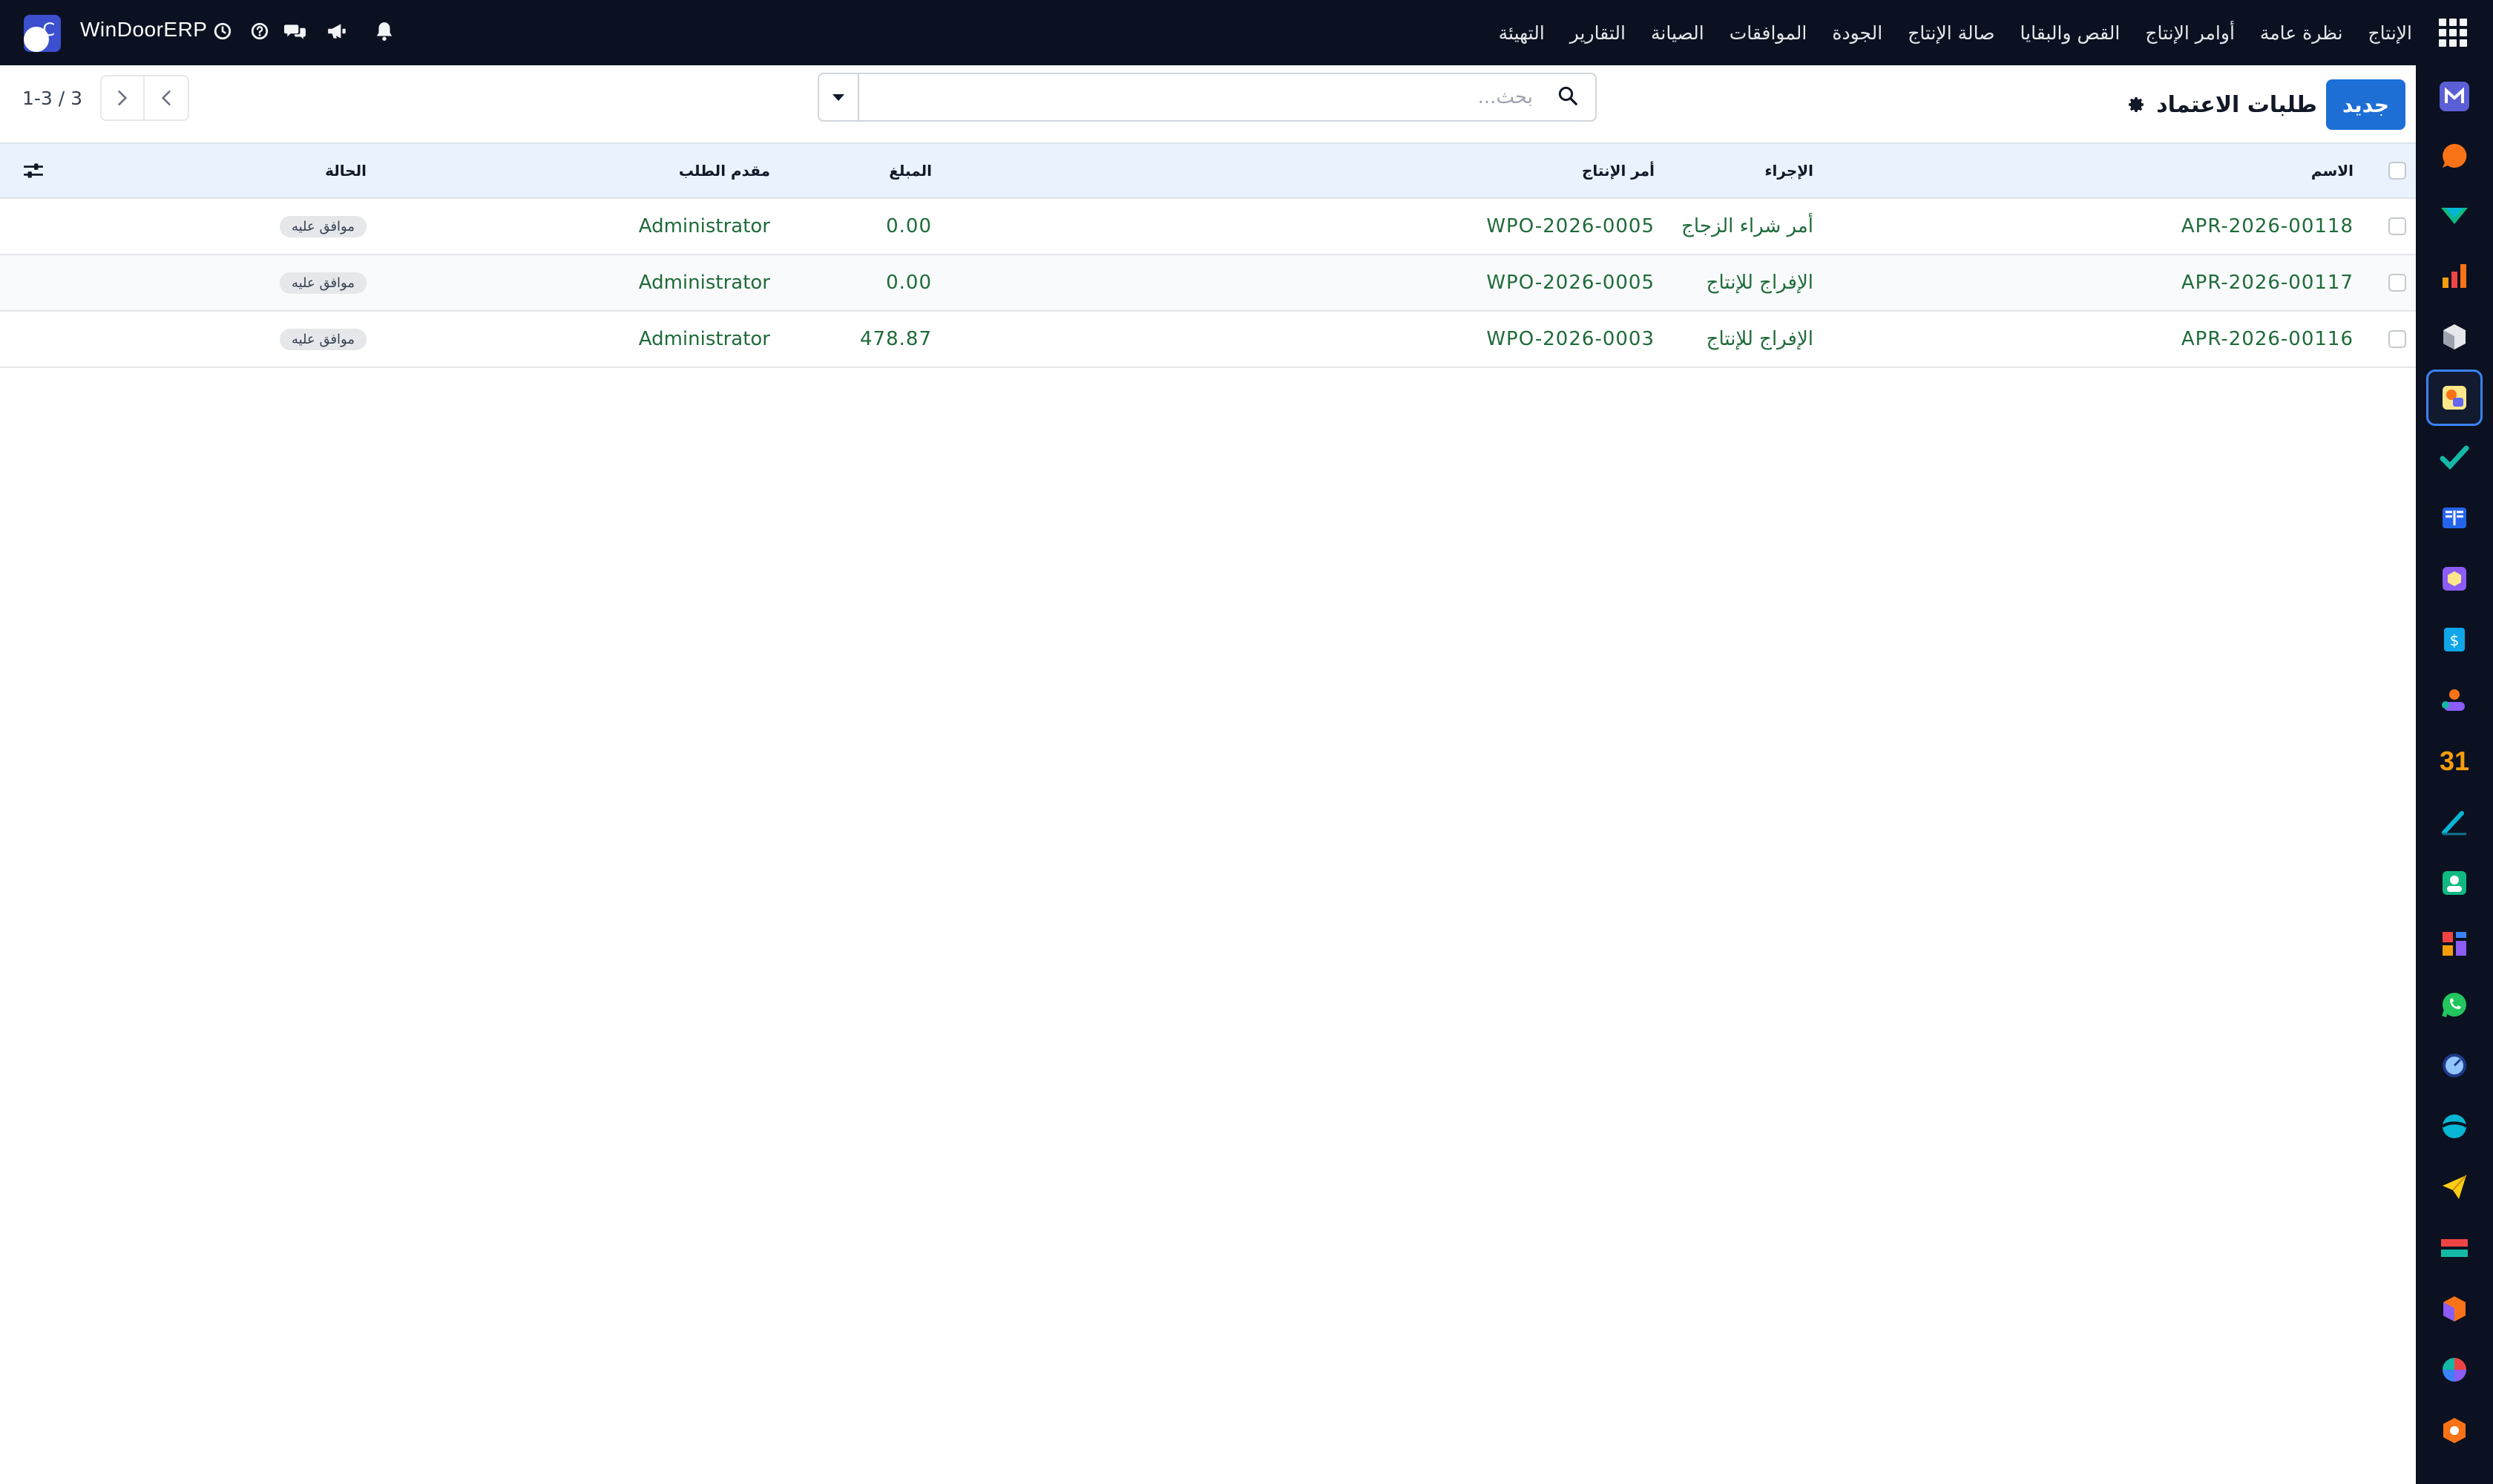  I want to click on brand-name: WinDoorERP, so click(143, 30).